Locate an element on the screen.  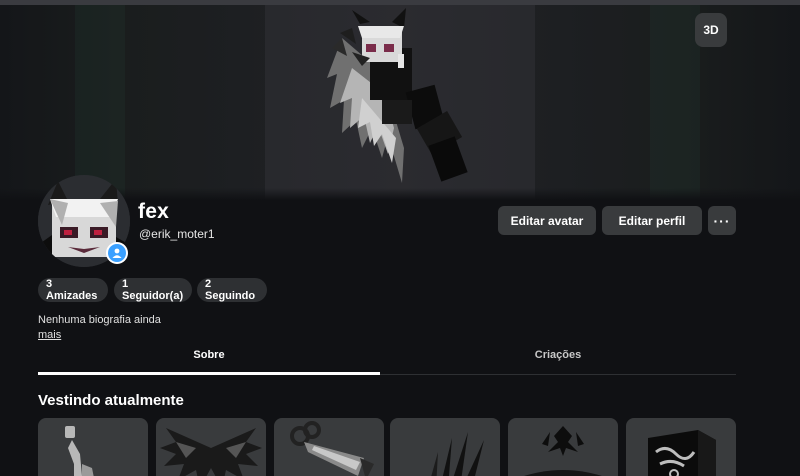
view-3d-button: 3D is located at coordinates (711, 30).